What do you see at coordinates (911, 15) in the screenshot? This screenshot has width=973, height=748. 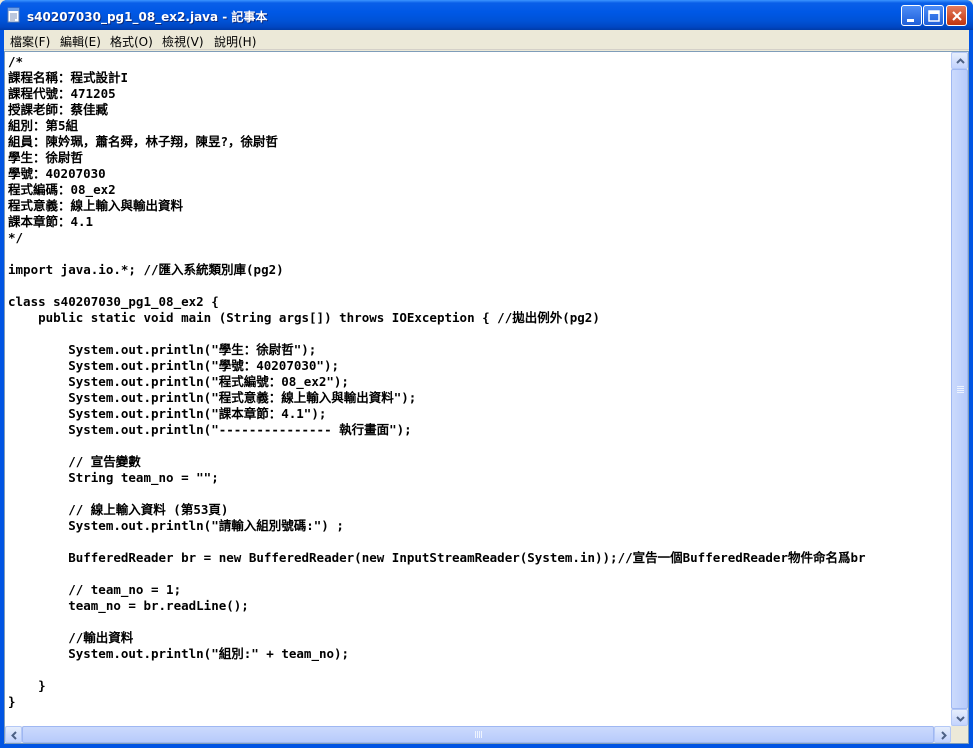 I see `minimize-button` at bounding box center [911, 15].